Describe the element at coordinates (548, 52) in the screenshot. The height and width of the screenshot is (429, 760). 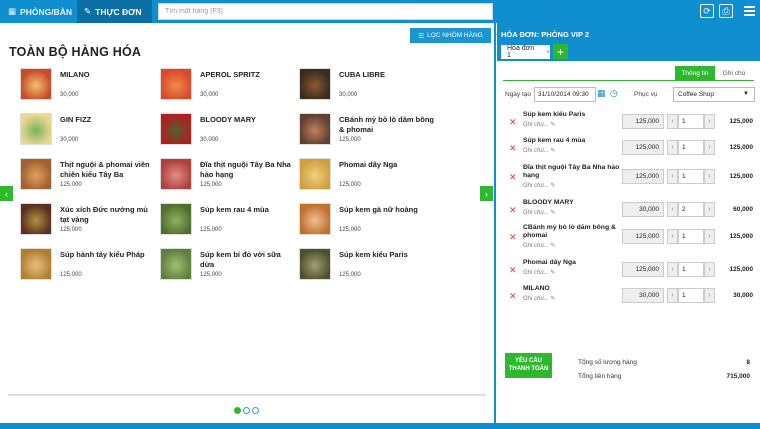
I see `close-icon: ×` at that location.